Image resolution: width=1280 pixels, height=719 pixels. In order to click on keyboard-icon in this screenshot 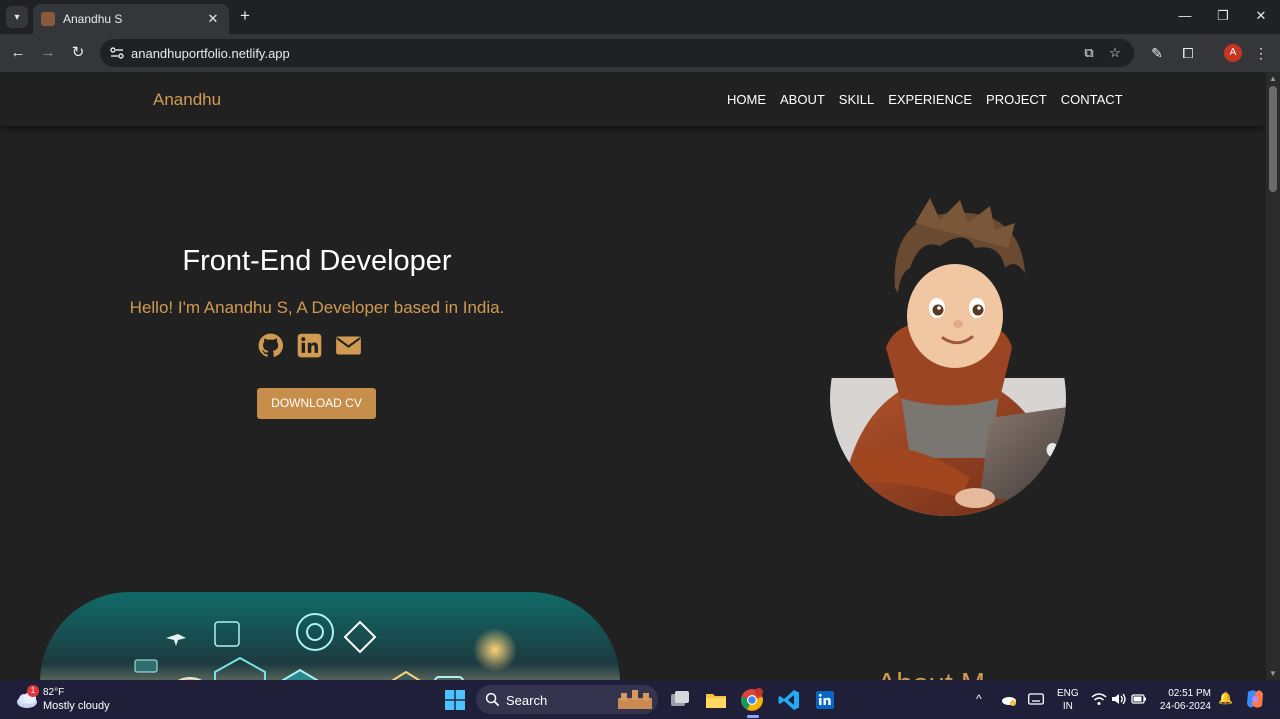, I will do `click(1036, 699)`.